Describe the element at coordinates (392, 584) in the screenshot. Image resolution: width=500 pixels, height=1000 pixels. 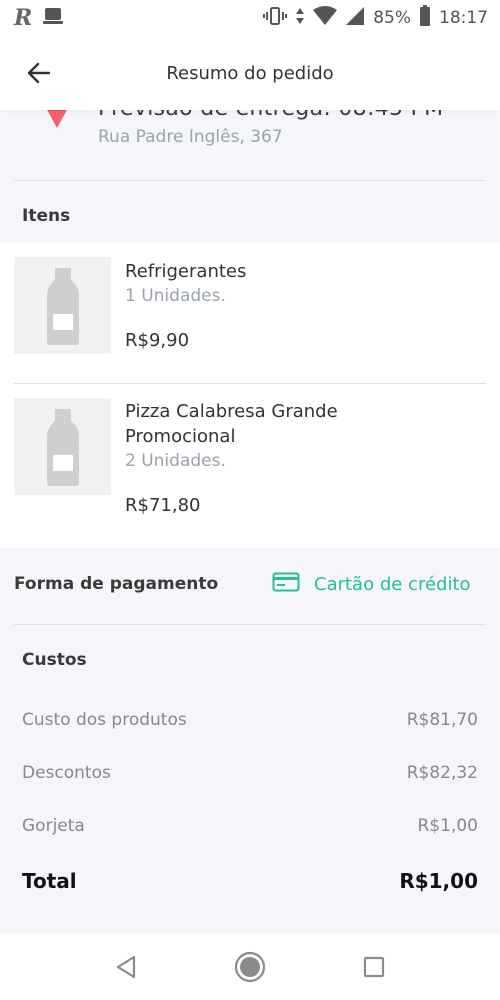
I see `payment-method-label: Cartão de crédito` at that location.